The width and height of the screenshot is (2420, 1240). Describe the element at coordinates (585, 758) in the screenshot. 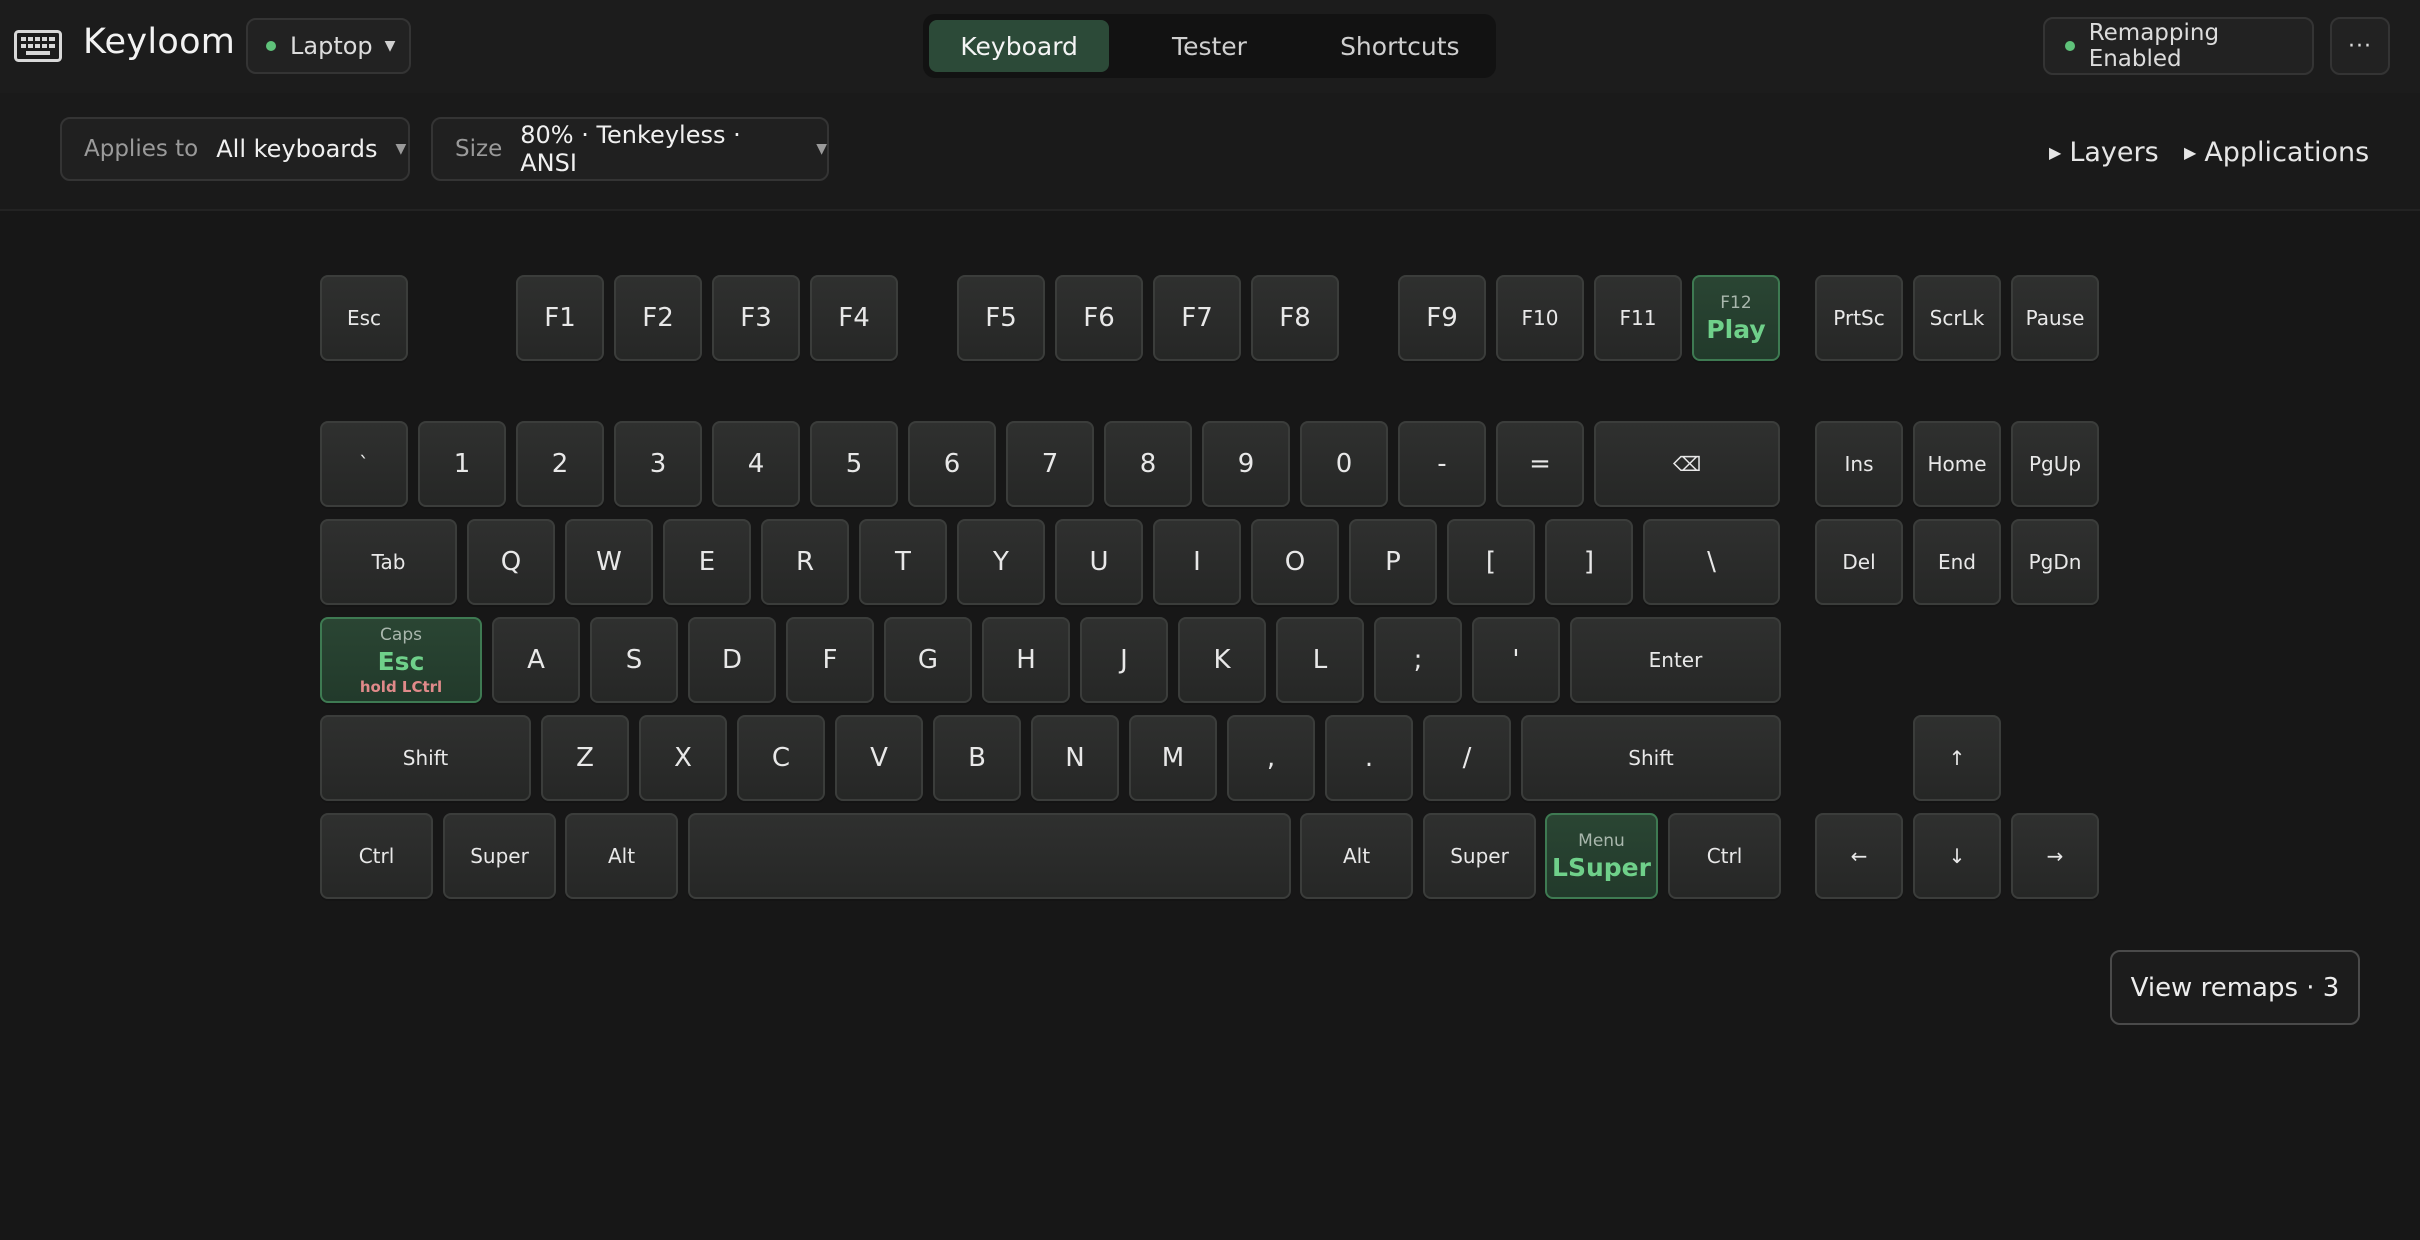

I see `key-z-64: Z` at that location.